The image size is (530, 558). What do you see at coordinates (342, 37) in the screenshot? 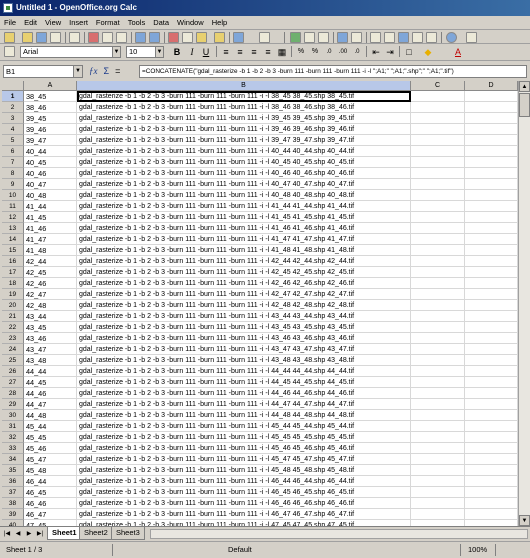
I see `chart-icon` at bounding box center [342, 37].